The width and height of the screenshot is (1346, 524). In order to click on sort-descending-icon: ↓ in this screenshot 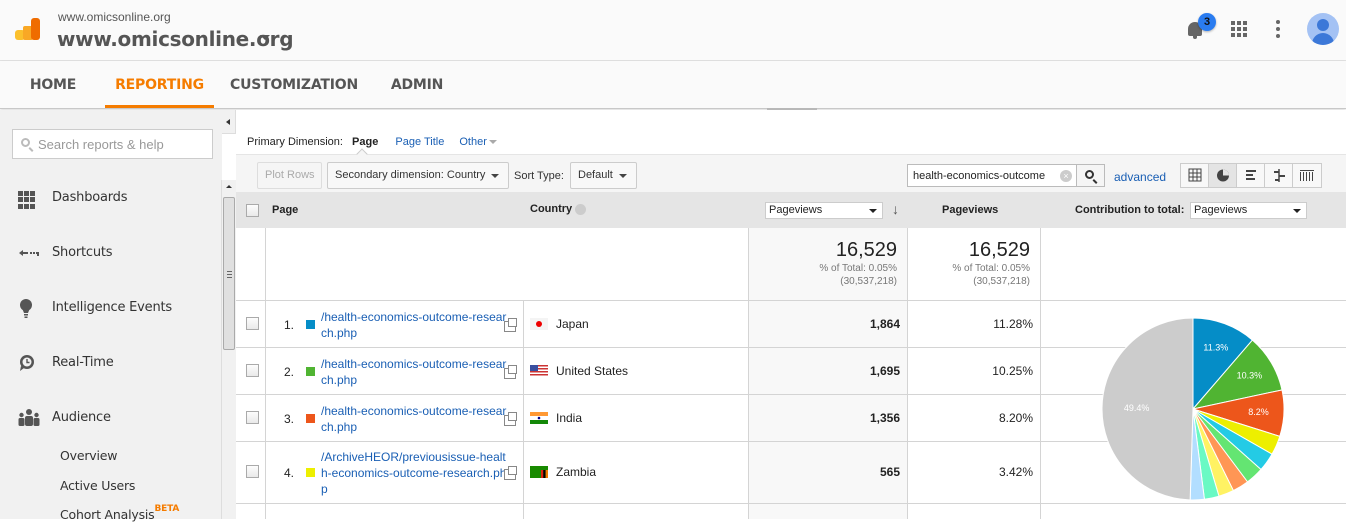, I will do `click(895, 209)`.